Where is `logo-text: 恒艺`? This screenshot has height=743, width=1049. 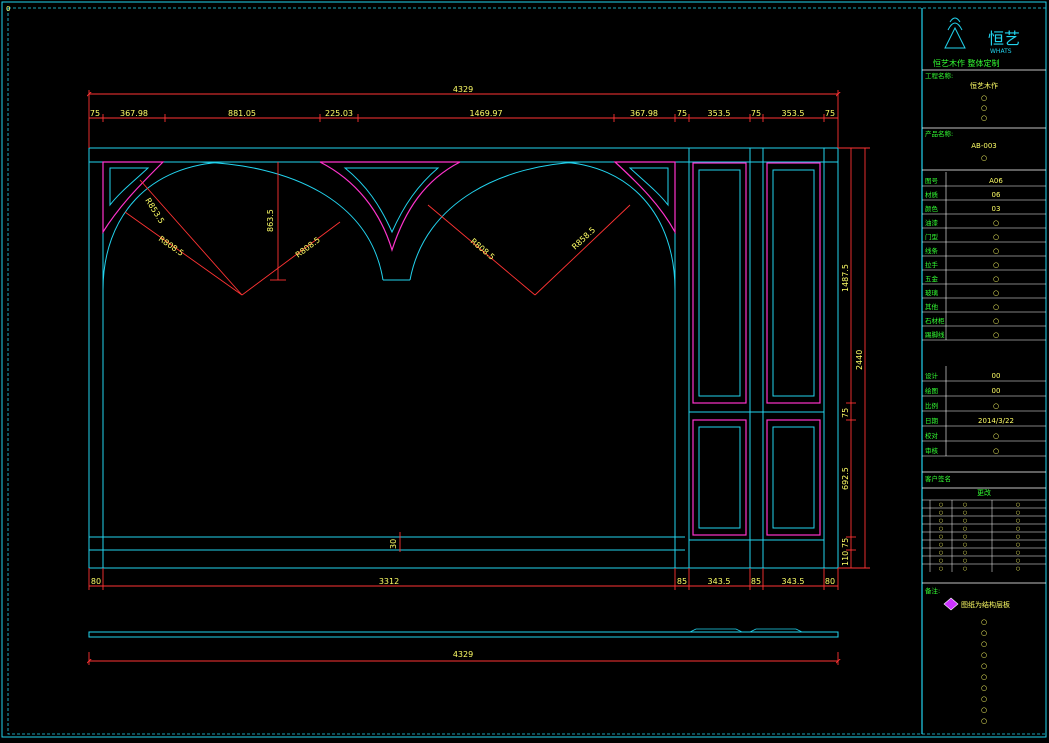
logo-text: 恒艺 is located at coordinates (1004, 38).